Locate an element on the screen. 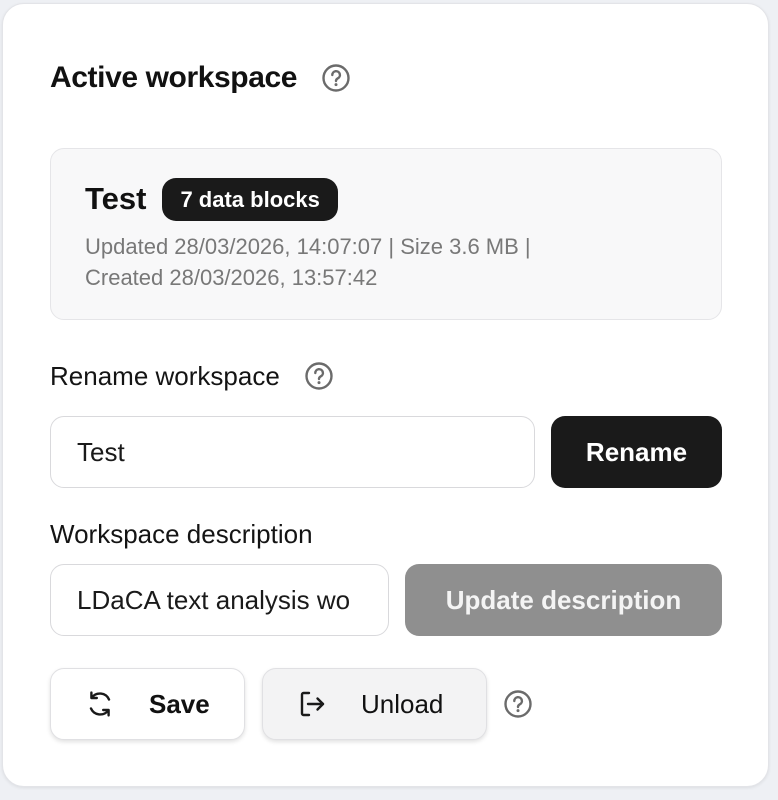  workspace-meta-created: Created 28/03/2026, 13:57:42 is located at coordinates (231, 277).